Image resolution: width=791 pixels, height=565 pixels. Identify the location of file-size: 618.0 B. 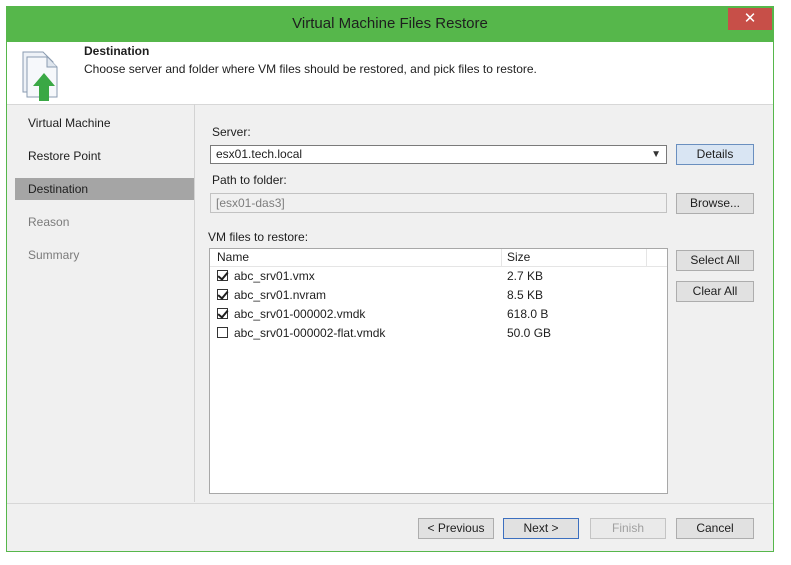
(528, 314).